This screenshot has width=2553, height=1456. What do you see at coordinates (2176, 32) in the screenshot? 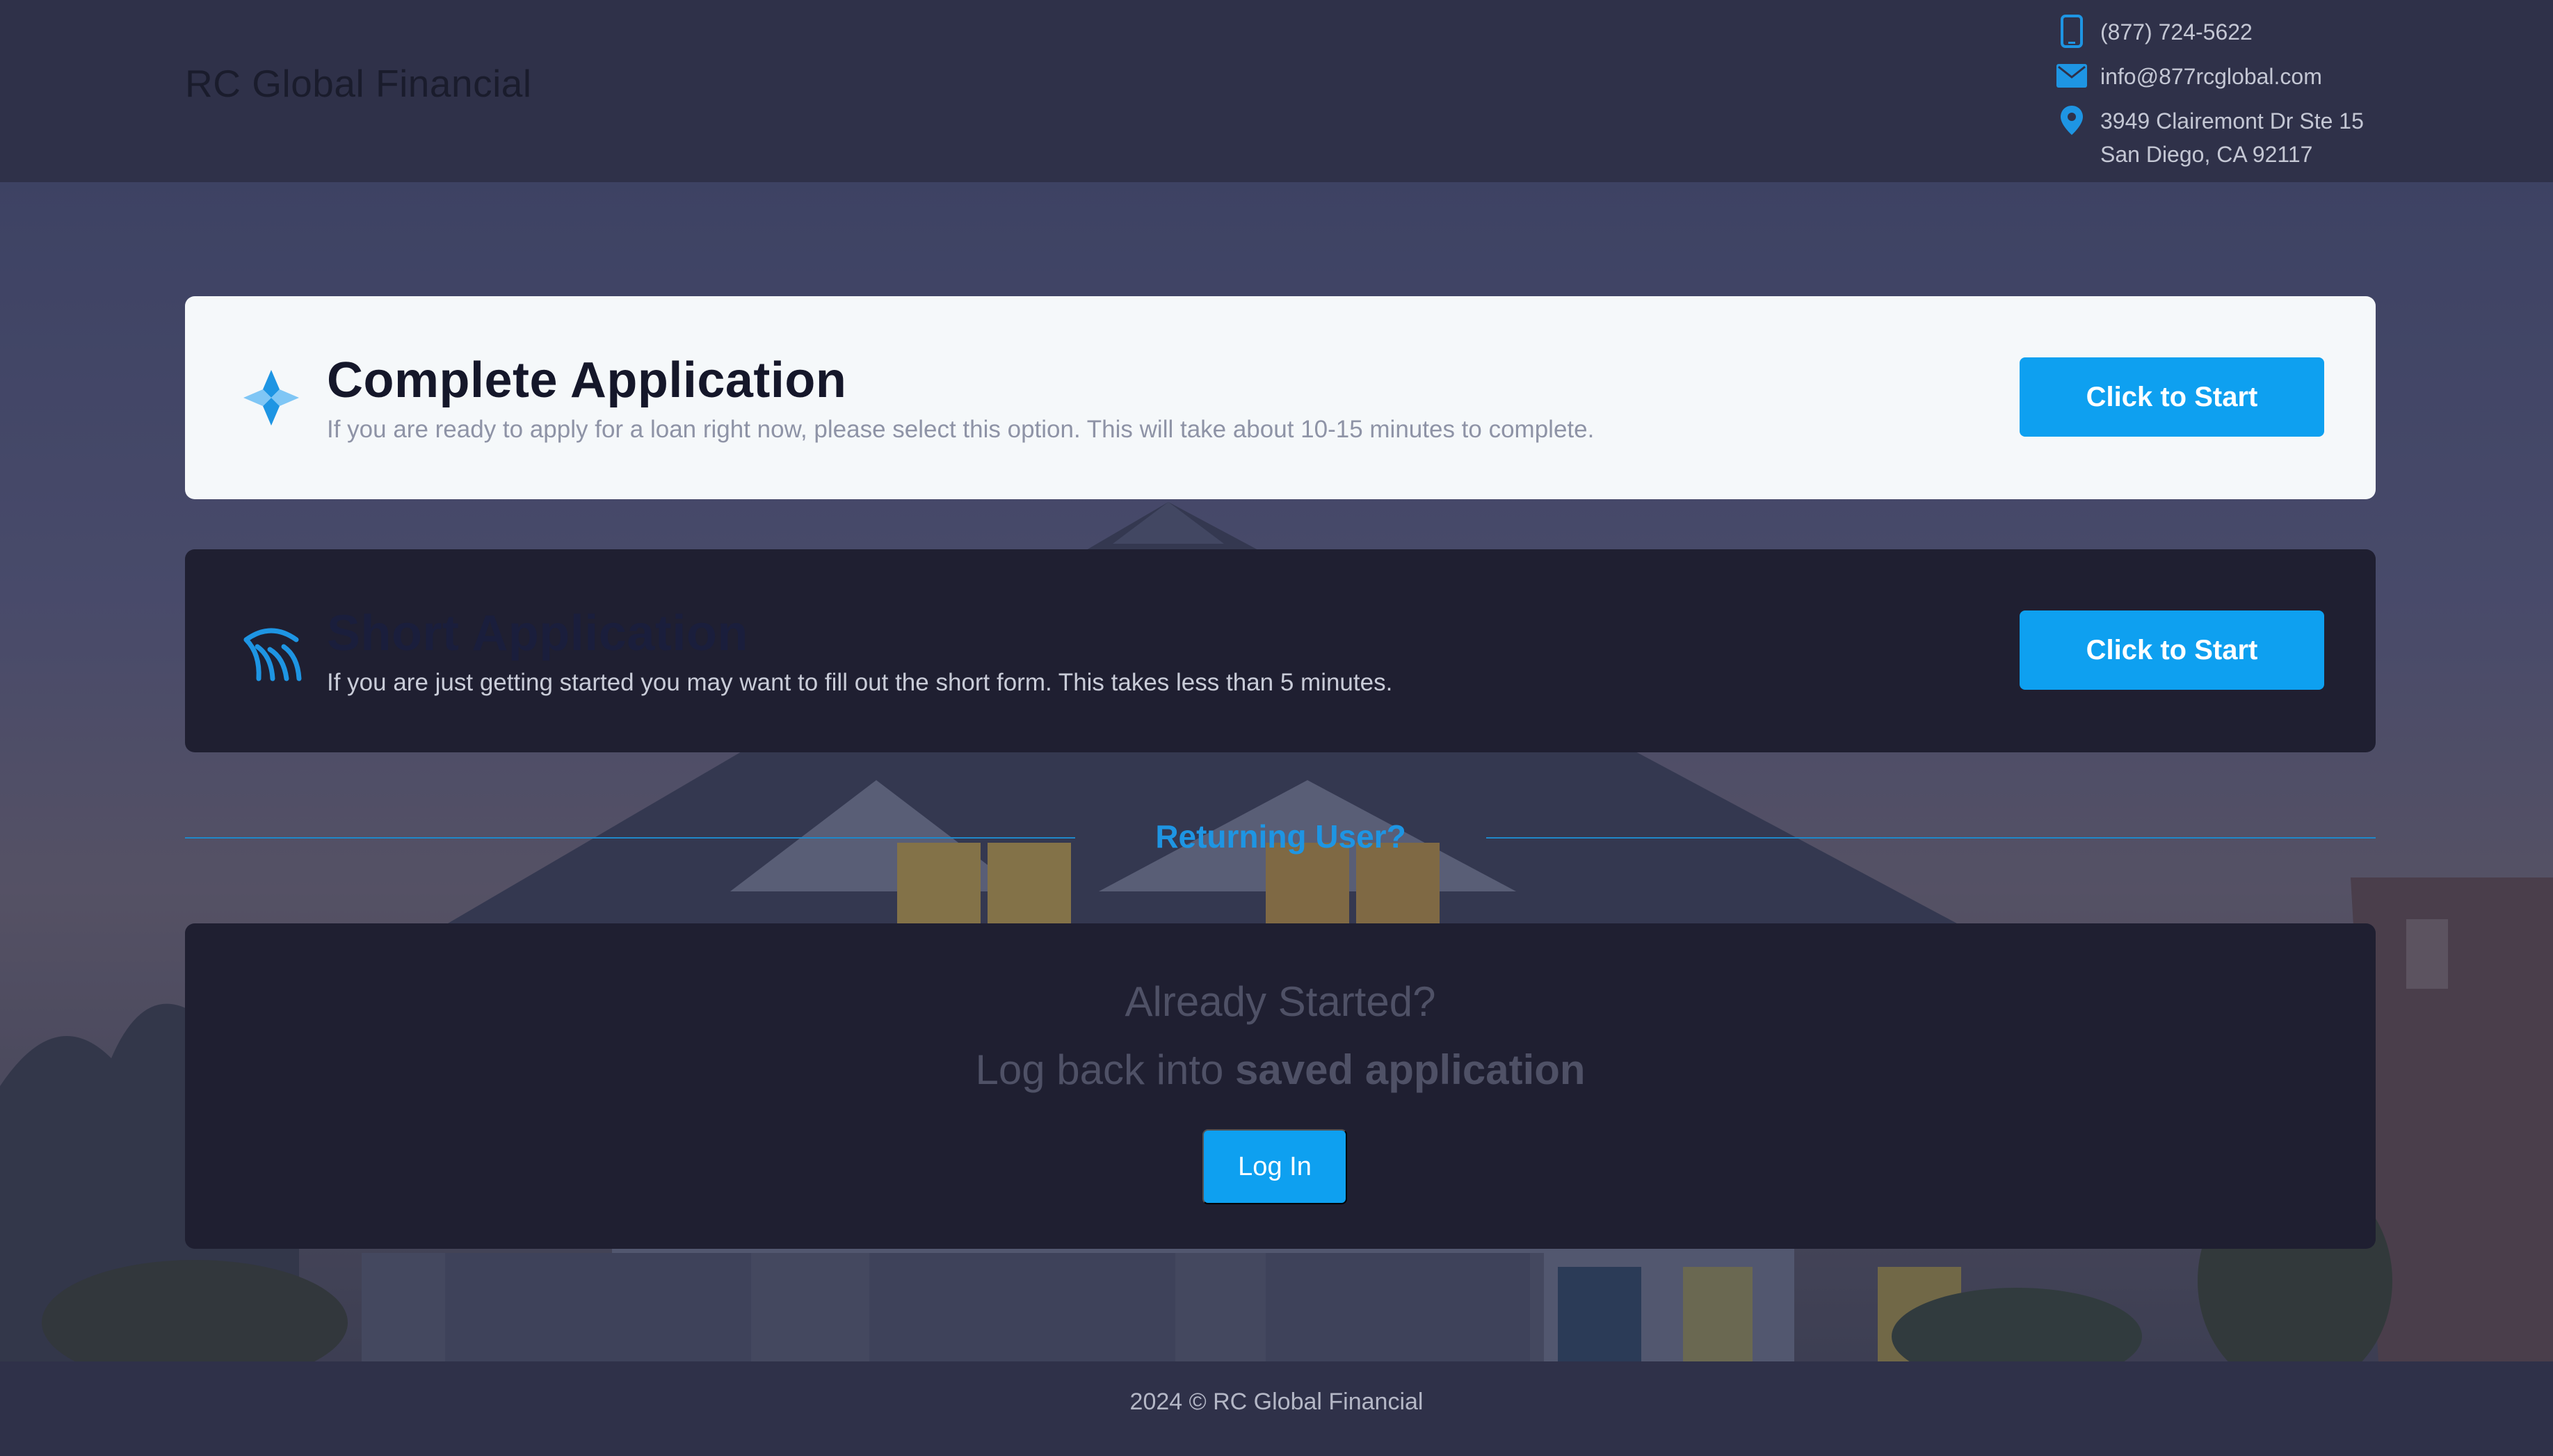
I see `phone-number: (877) 724-5622` at bounding box center [2176, 32].